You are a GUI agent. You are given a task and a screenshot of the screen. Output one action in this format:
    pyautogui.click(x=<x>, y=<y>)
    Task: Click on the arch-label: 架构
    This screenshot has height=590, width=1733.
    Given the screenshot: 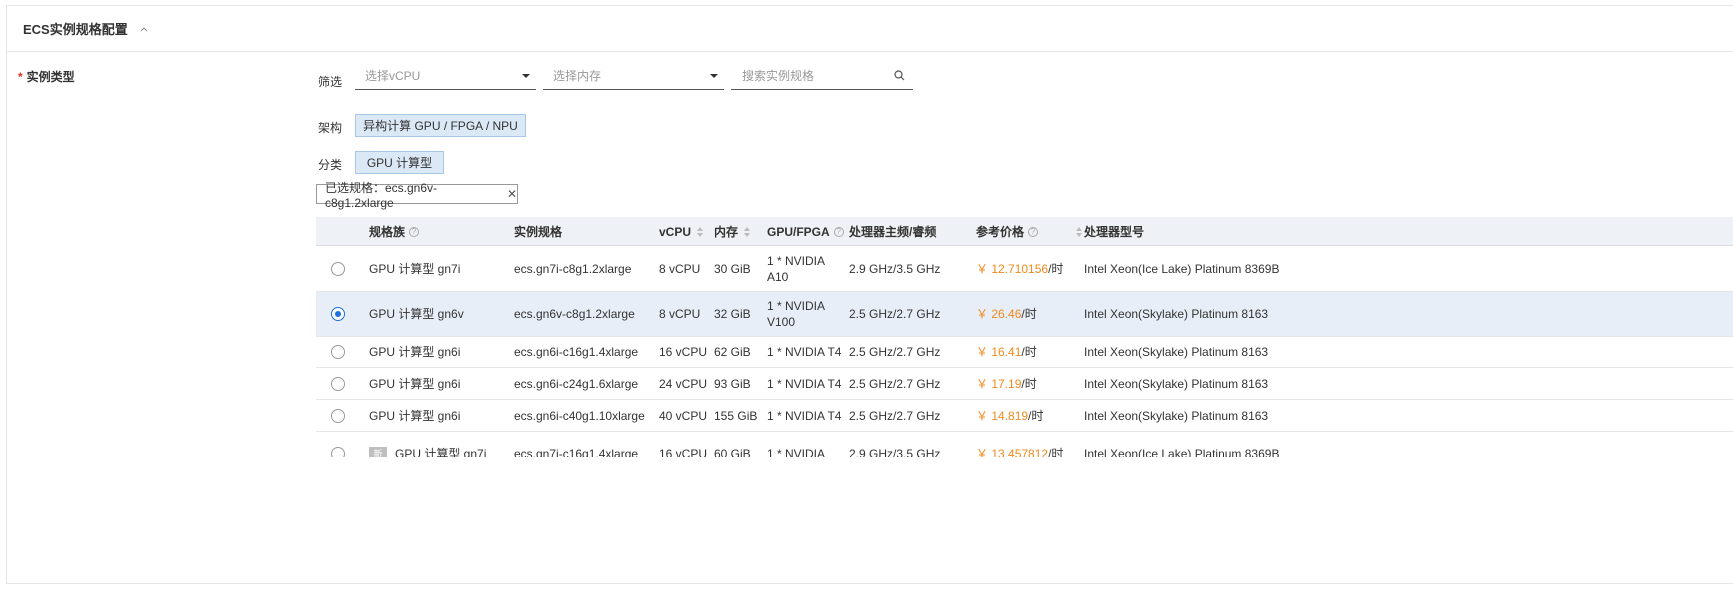 What is the action you would take?
    pyautogui.click(x=330, y=128)
    